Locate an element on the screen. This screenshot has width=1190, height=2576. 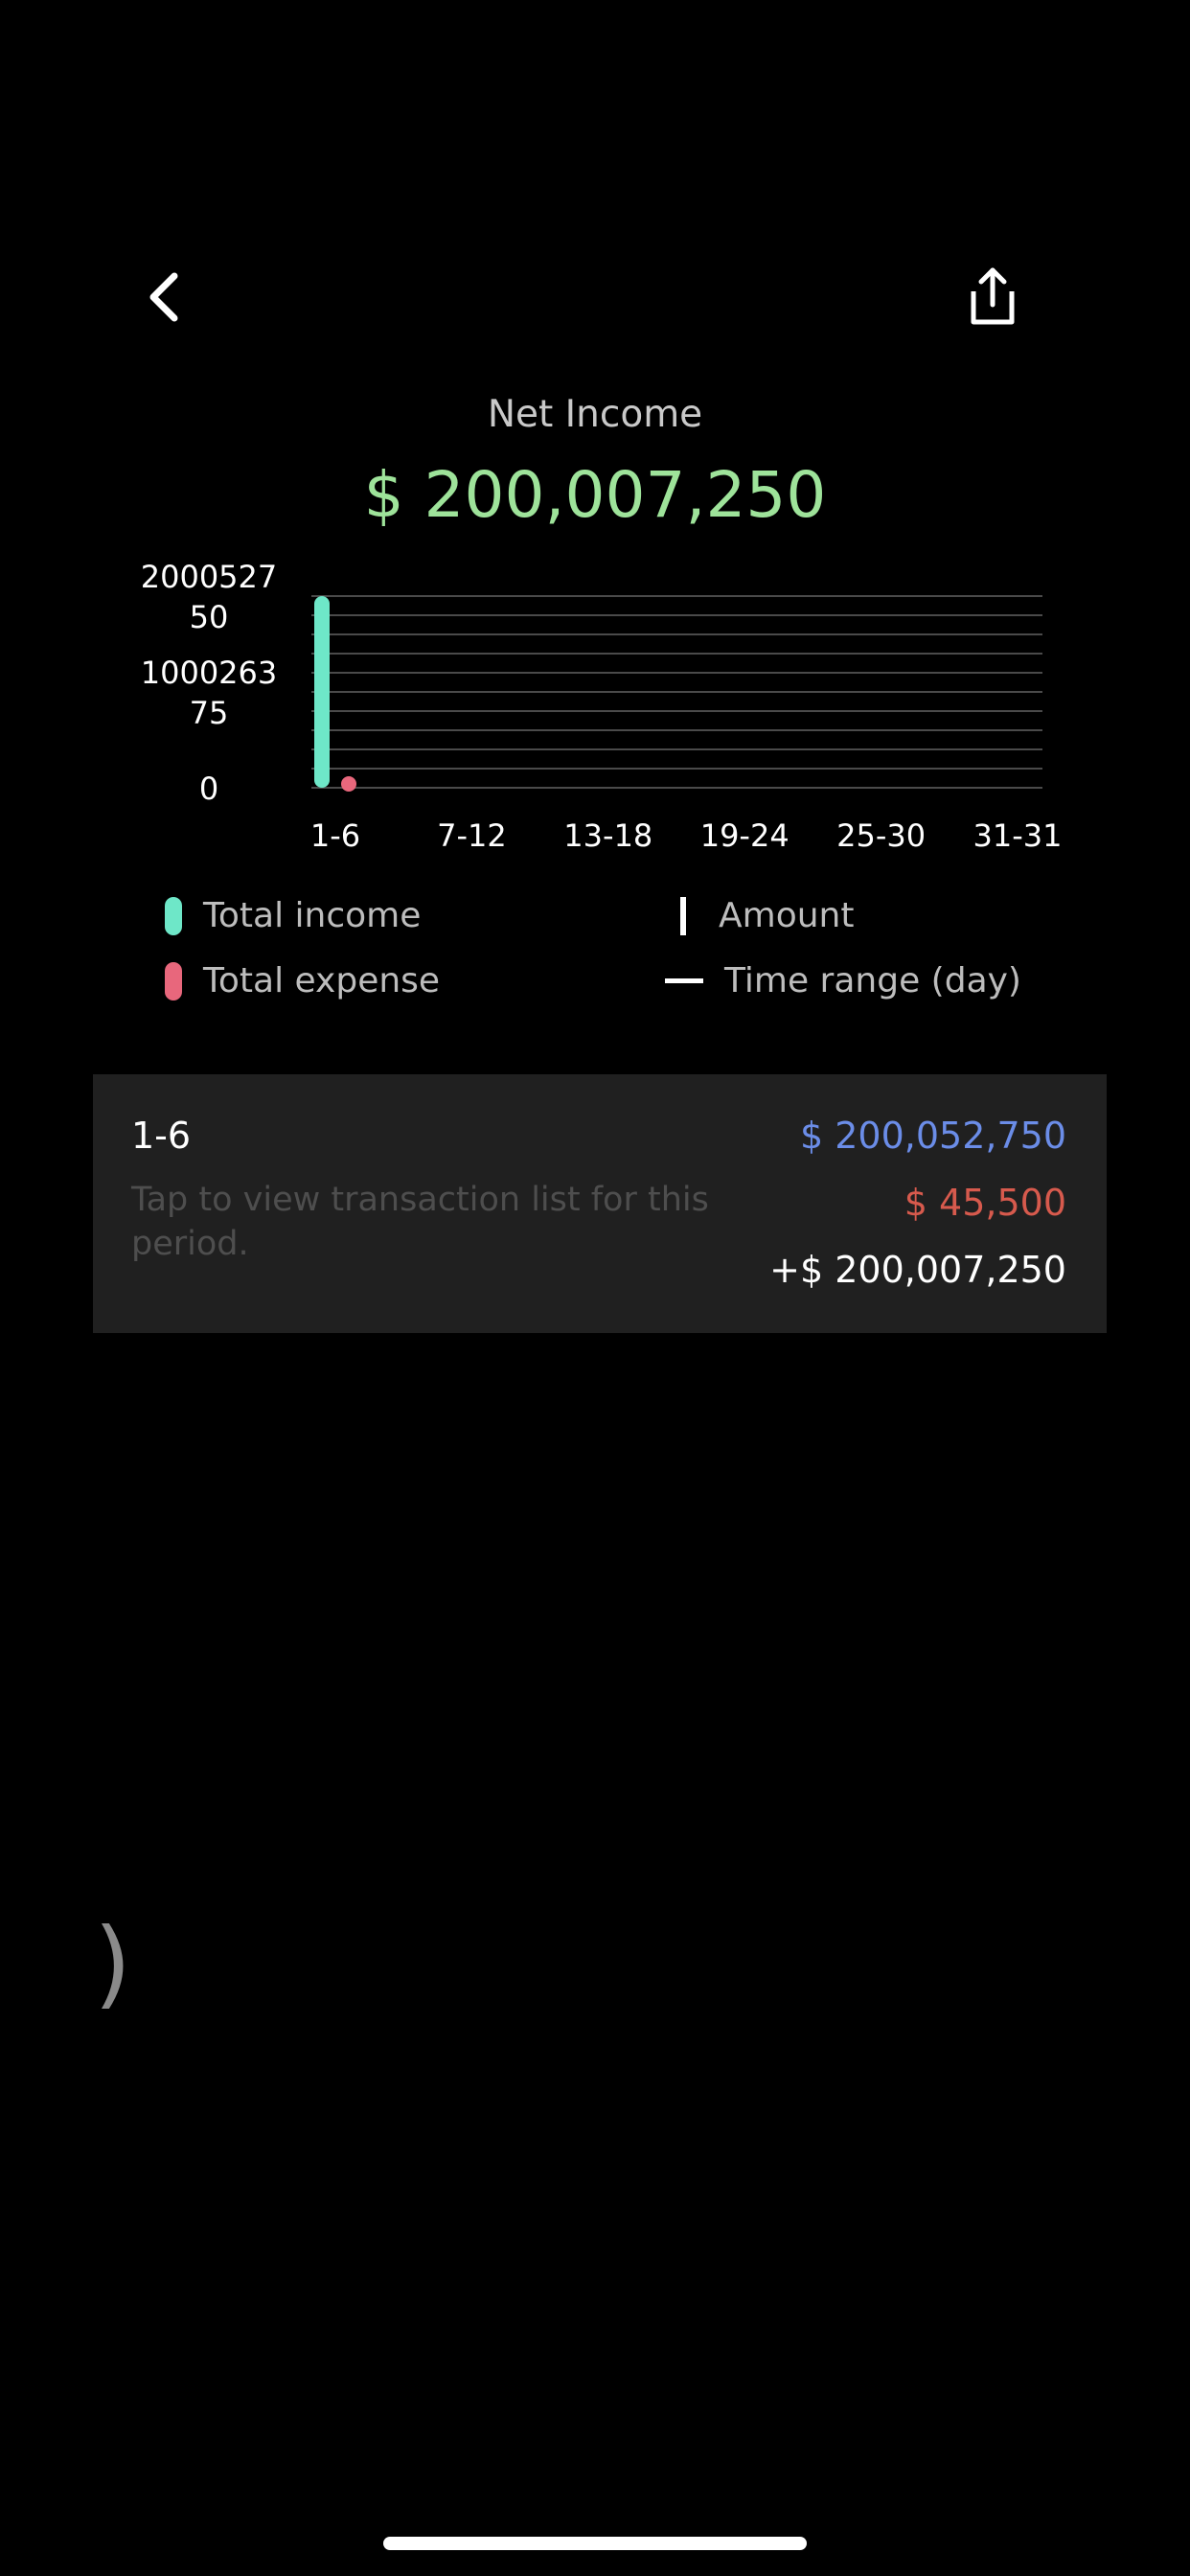
legend-expense: Total expense is located at coordinates (303, 980).